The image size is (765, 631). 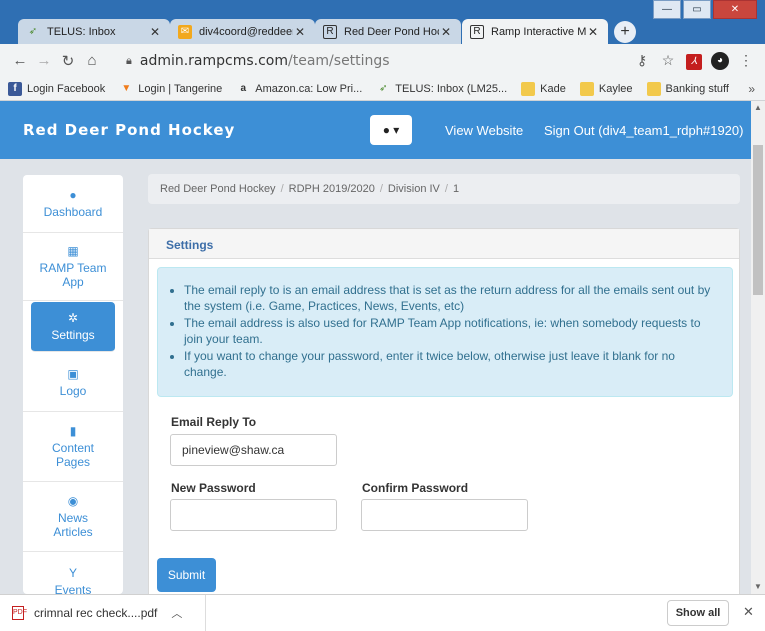 I want to click on submit-button: Submit, so click(x=186, y=575).